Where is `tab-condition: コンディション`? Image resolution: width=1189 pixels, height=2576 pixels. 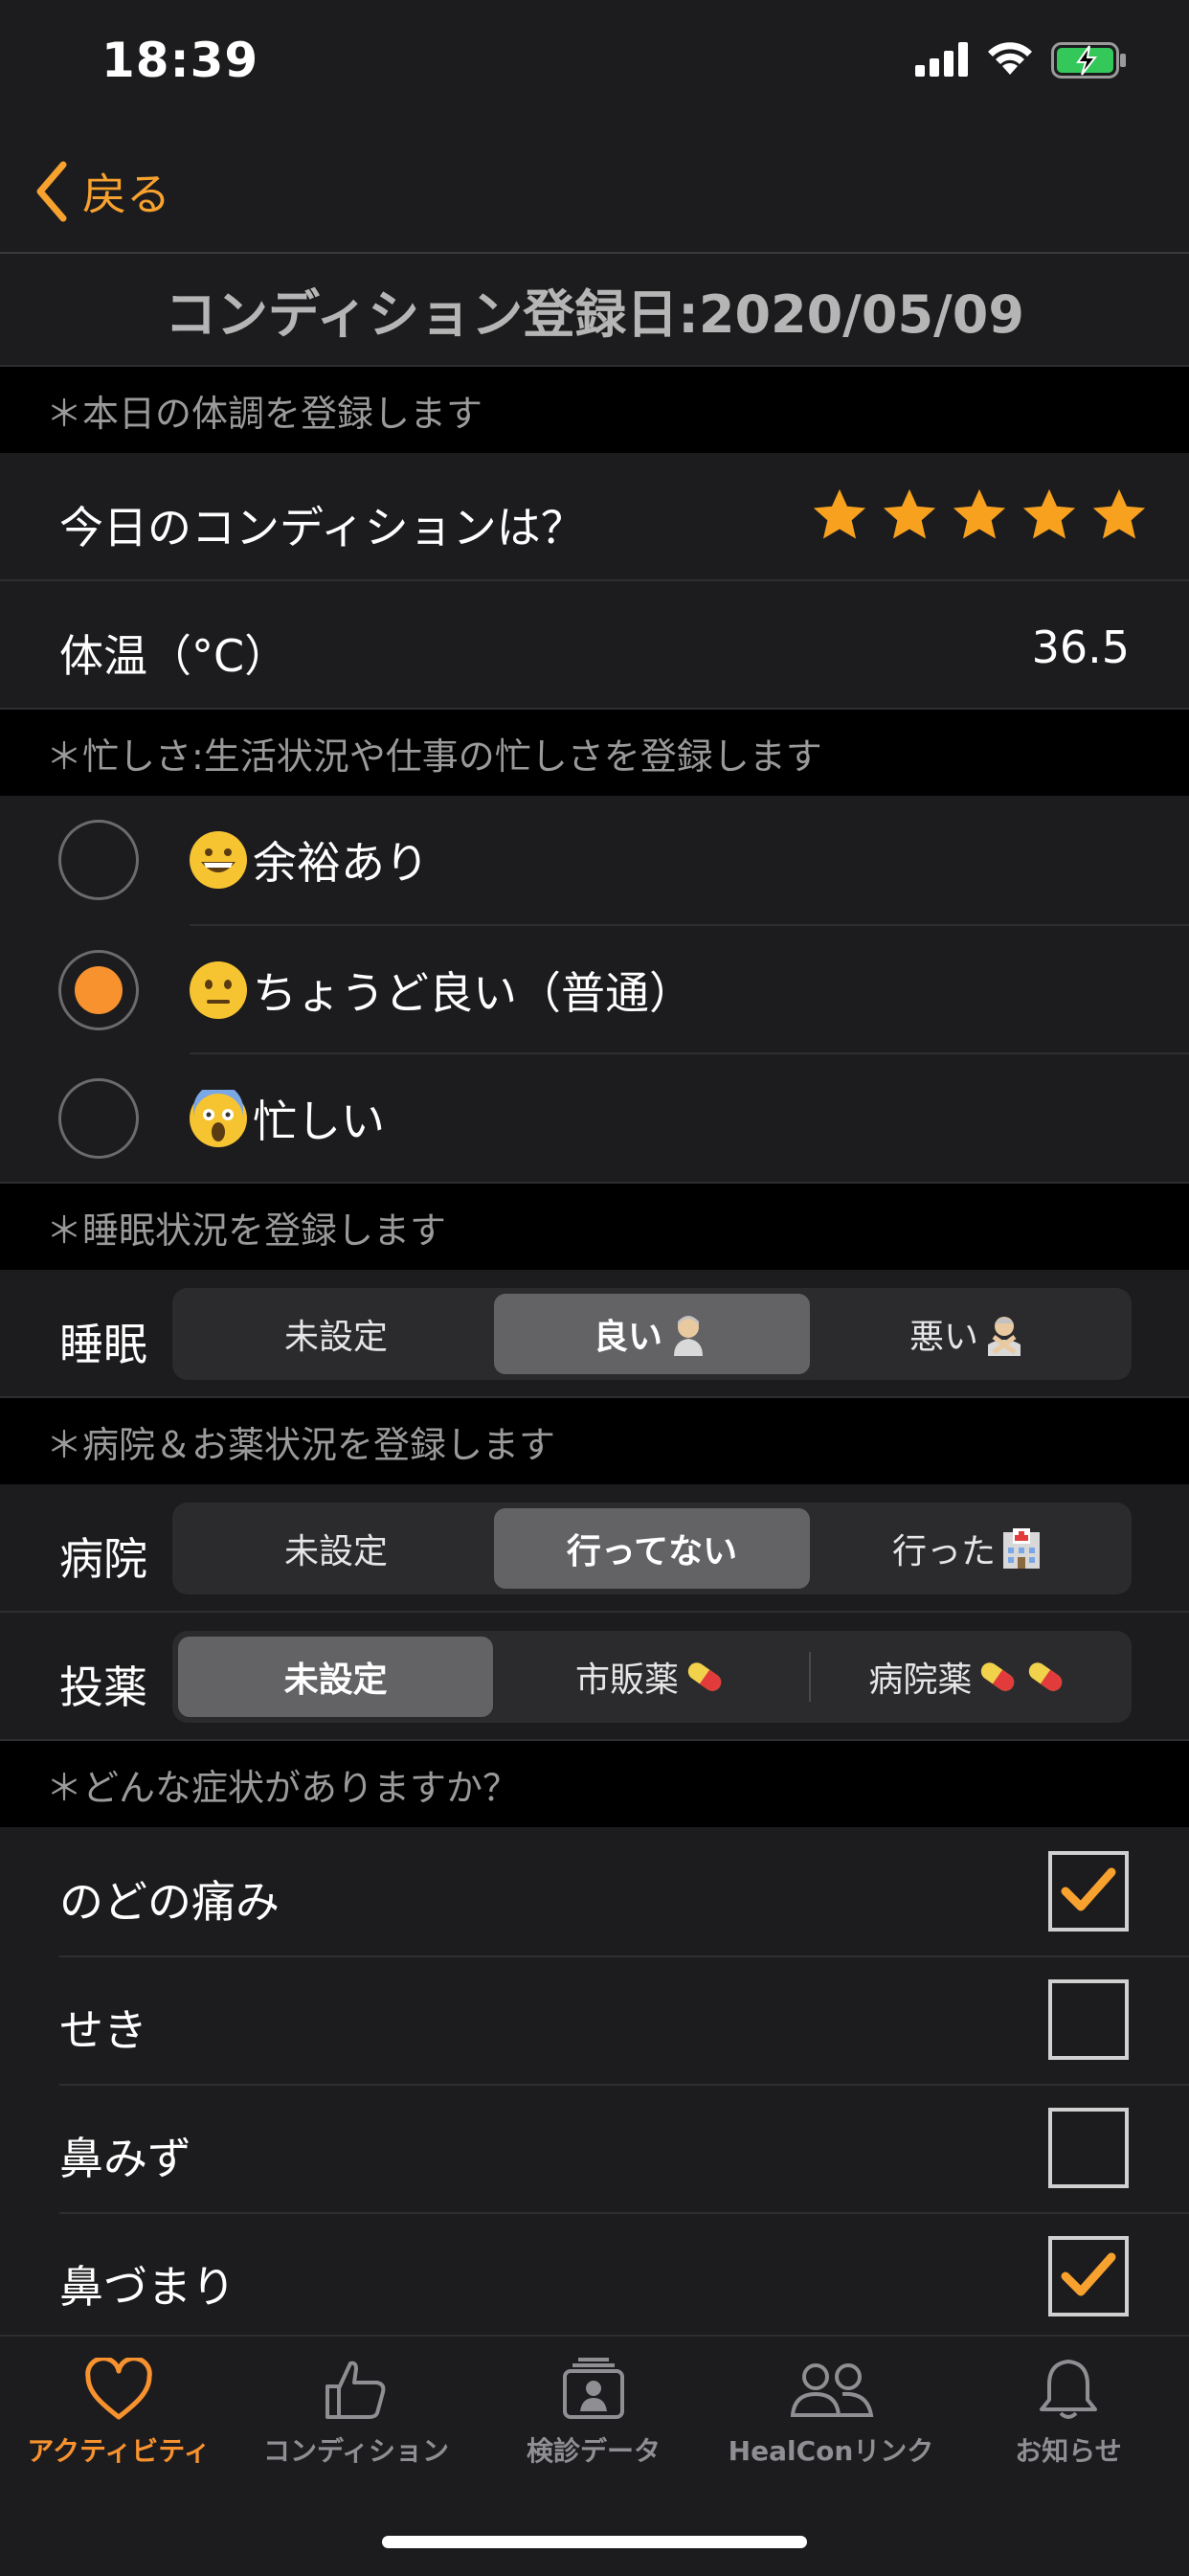
tab-condition: コンディション is located at coordinates (356, 2434).